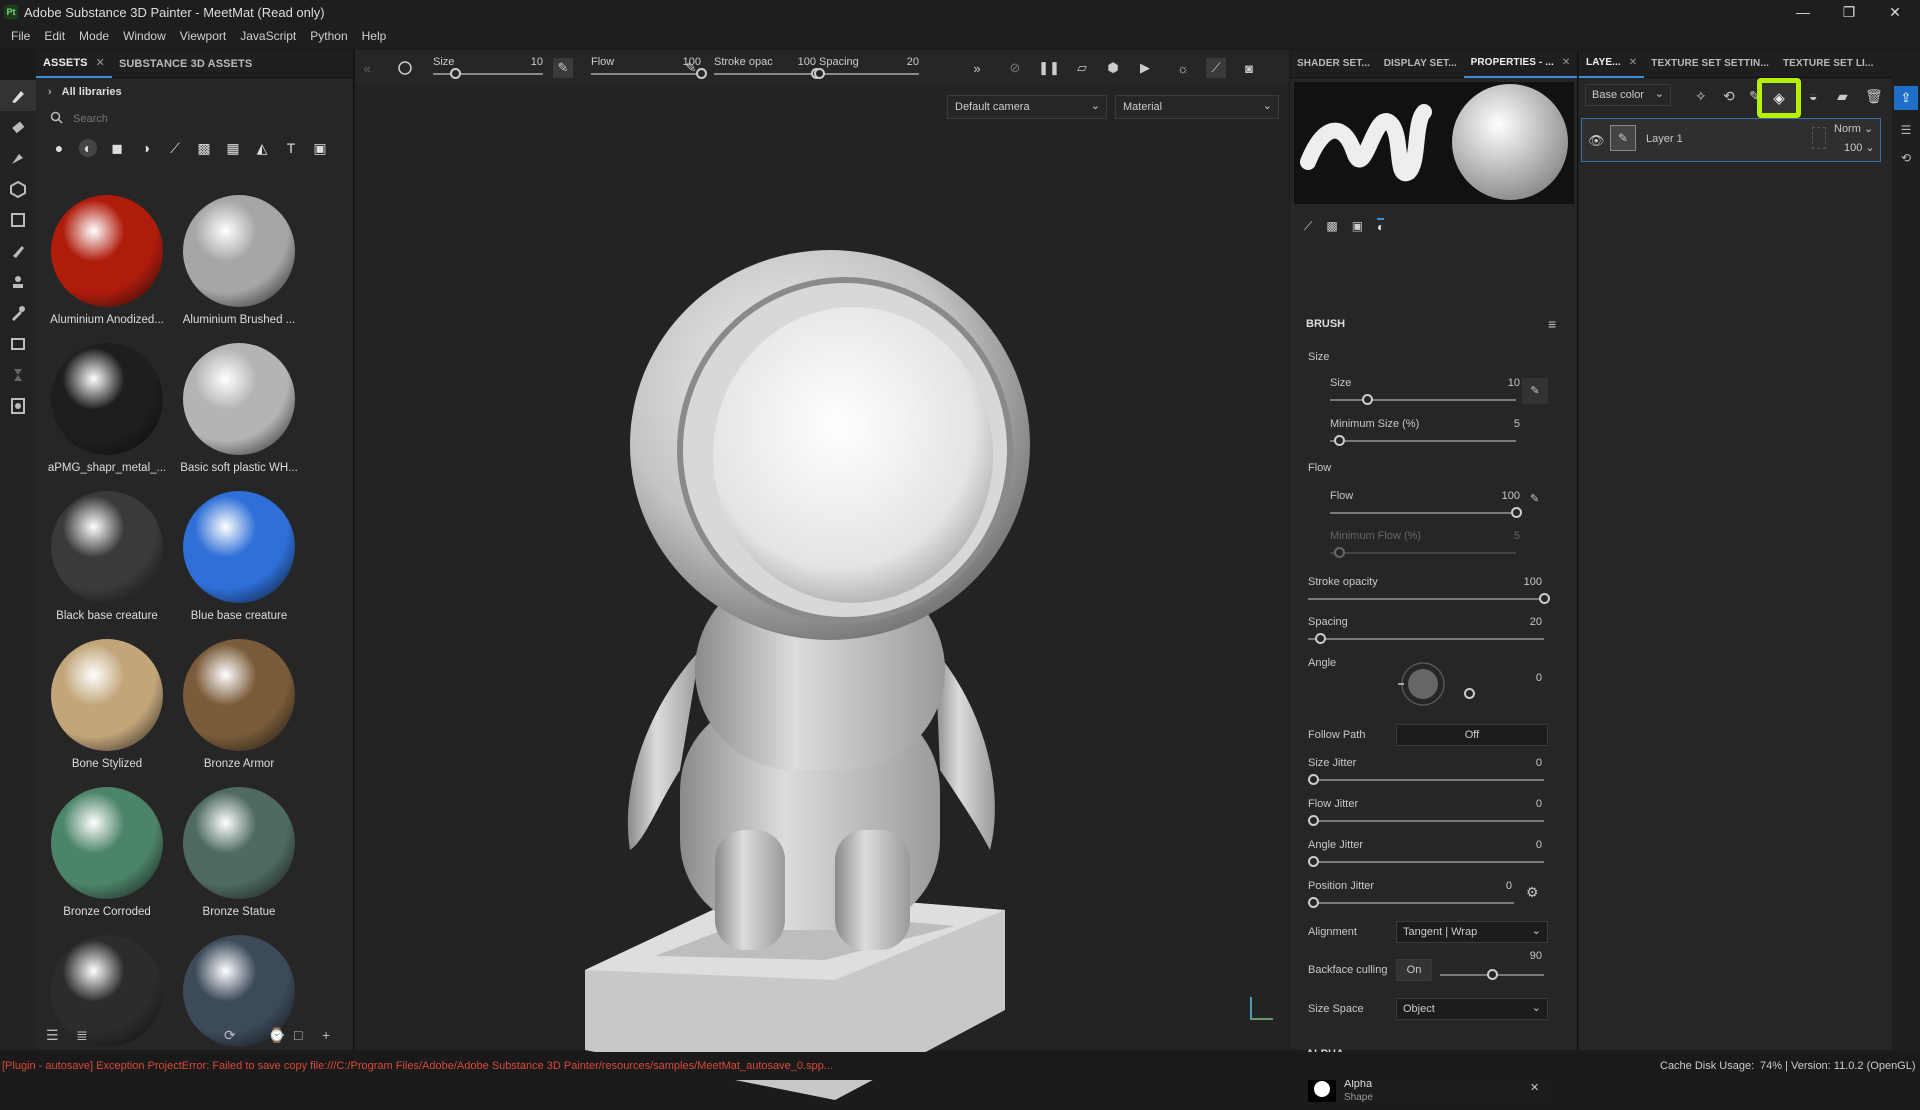 The image size is (1920, 1110). What do you see at coordinates (239, 852) in the screenshot?
I see `material-tile: Bronze Statue` at bounding box center [239, 852].